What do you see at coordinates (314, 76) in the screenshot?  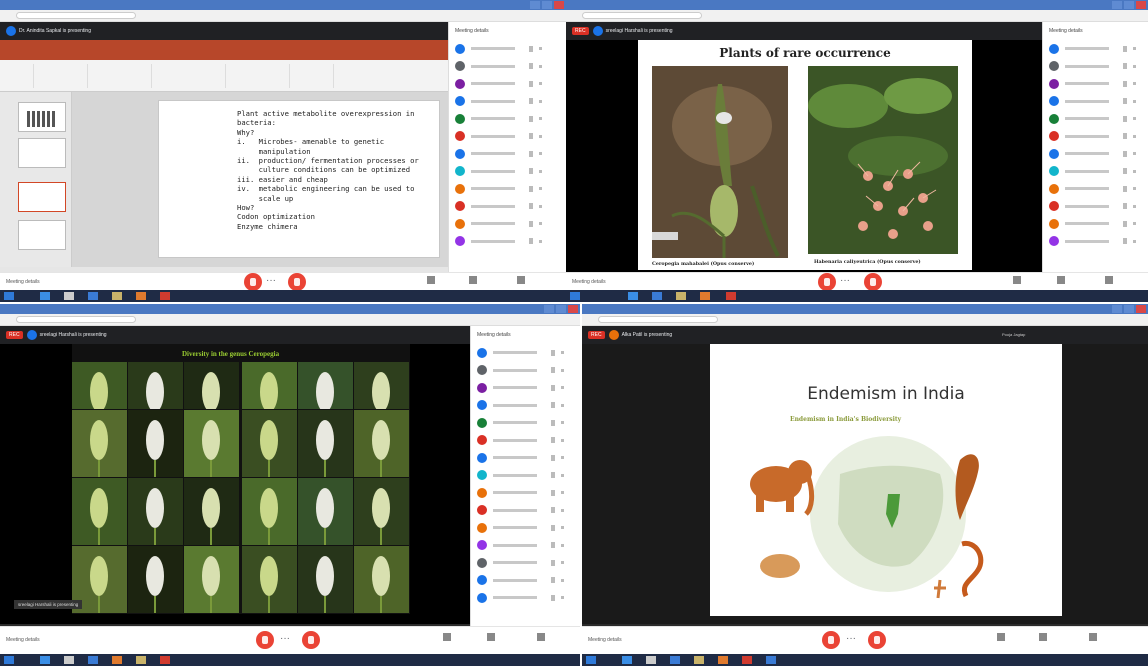 I see `ribbon-group-editing` at bounding box center [314, 76].